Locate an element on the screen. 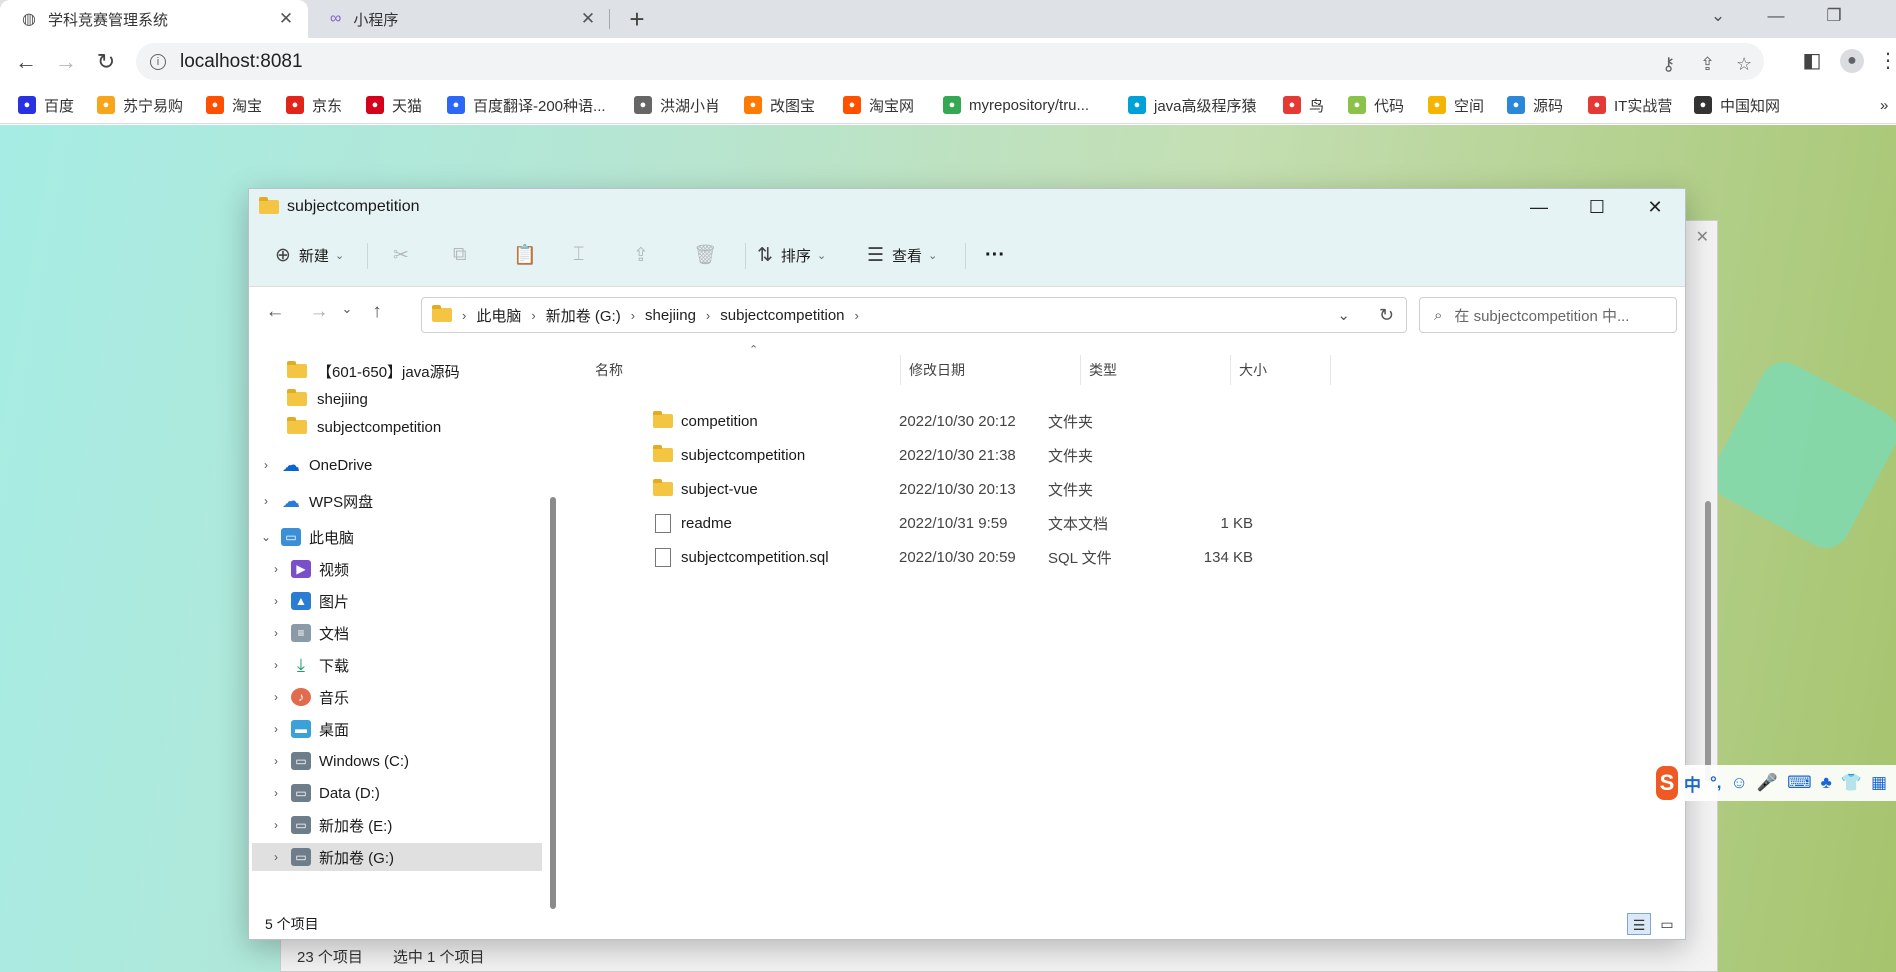 This screenshot has width=1896, height=972. forward-arrow-icon: → is located at coordinates (319, 312).